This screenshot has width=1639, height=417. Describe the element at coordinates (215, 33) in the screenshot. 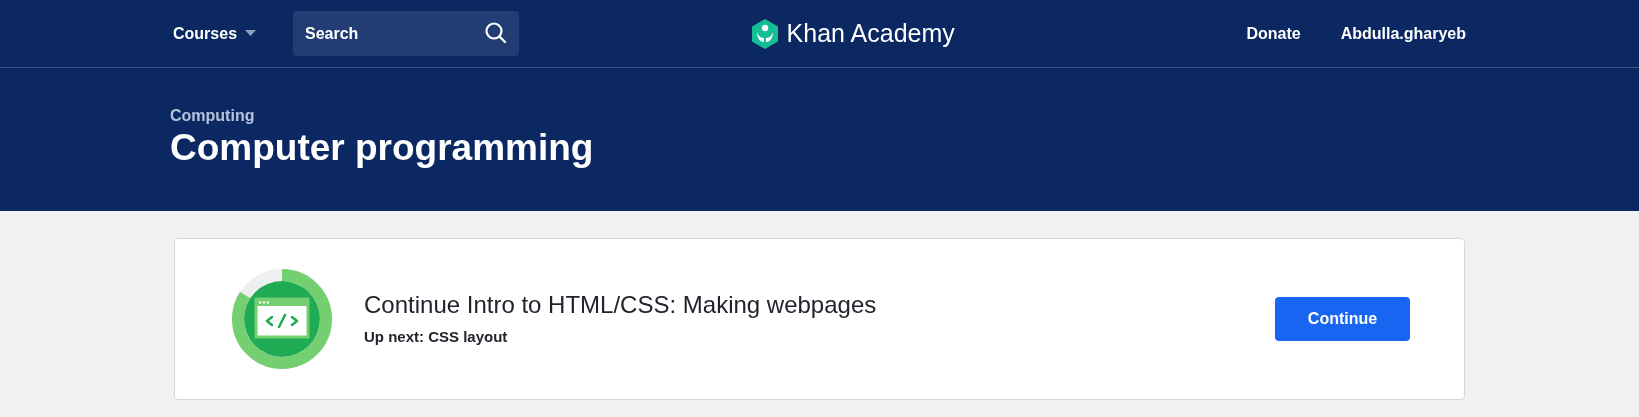

I see `courses-menu: Courses` at that location.